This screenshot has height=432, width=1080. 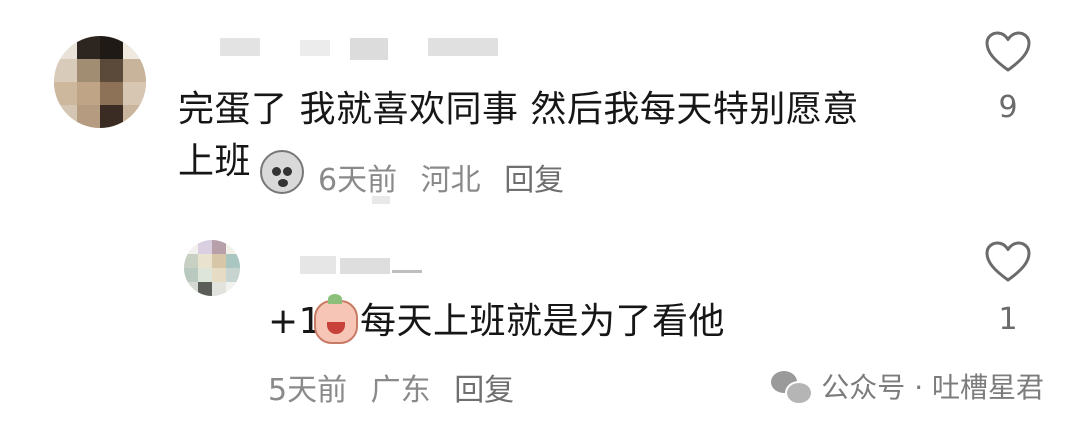 I want to click on comment-meta: 6天前 河北 回复, so click(x=448, y=177).